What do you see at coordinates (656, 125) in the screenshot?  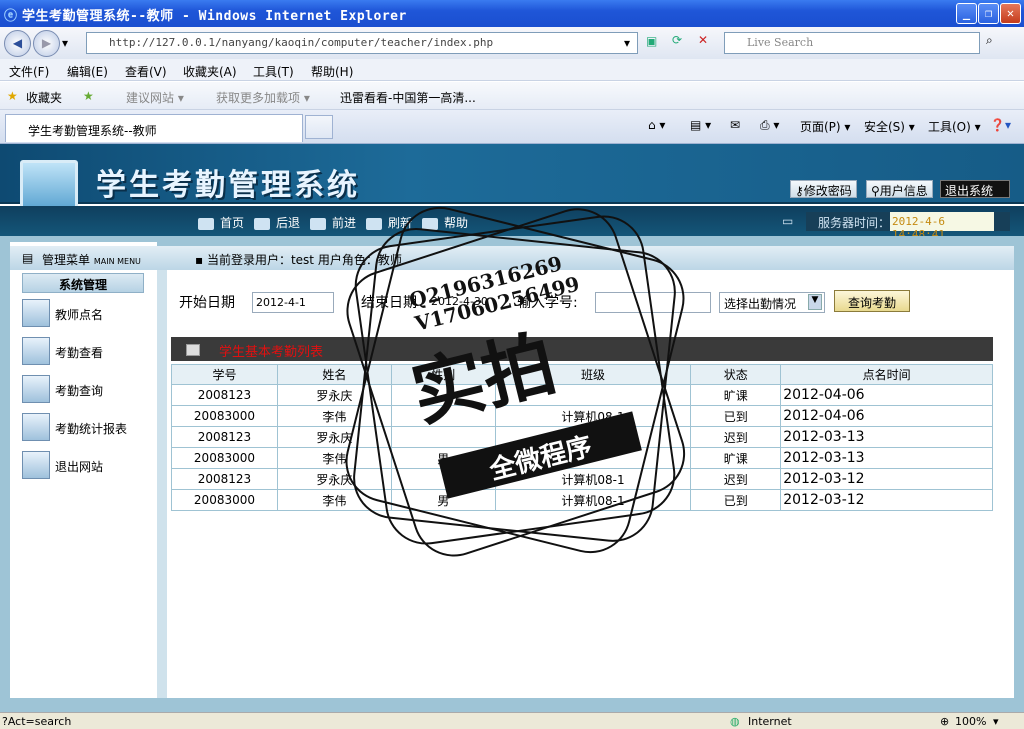 I see `home-icon: ⌂ ▾` at bounding box center [656, 125].